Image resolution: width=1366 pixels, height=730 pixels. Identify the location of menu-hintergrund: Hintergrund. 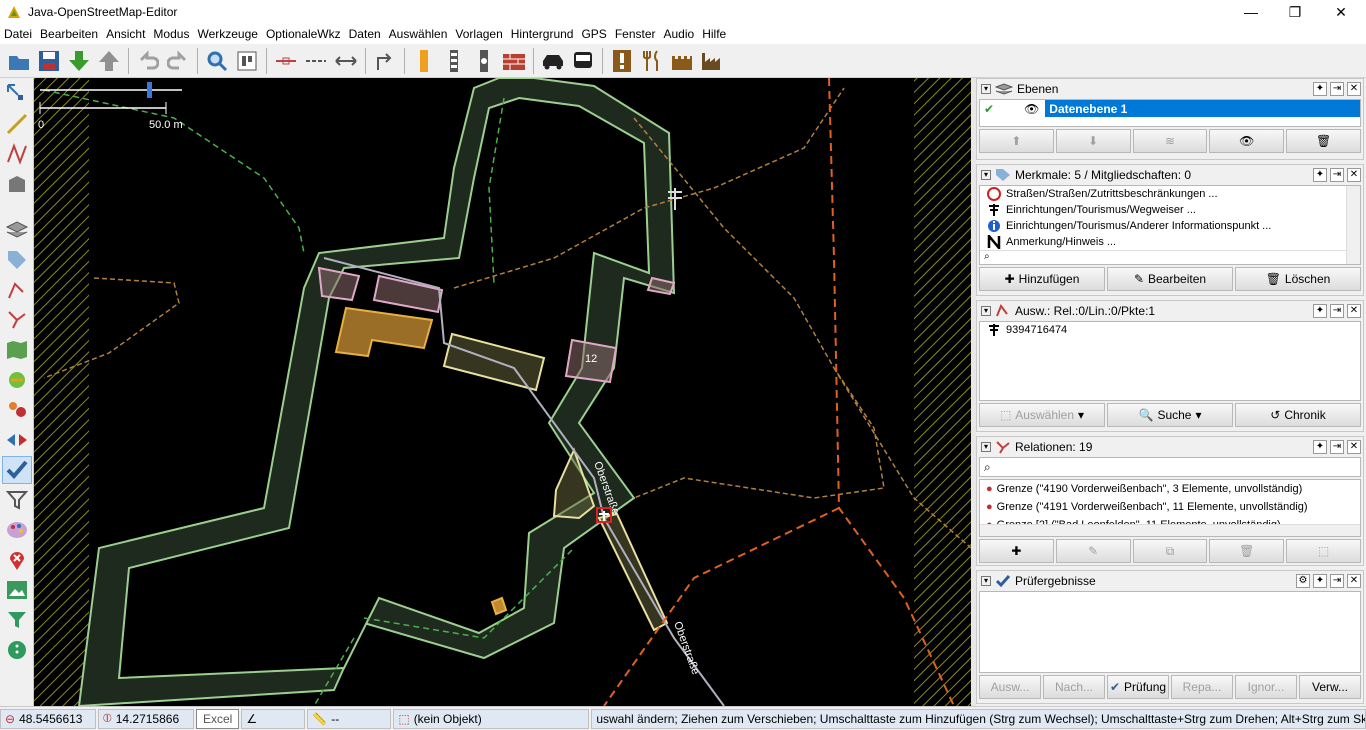
(542, 34).